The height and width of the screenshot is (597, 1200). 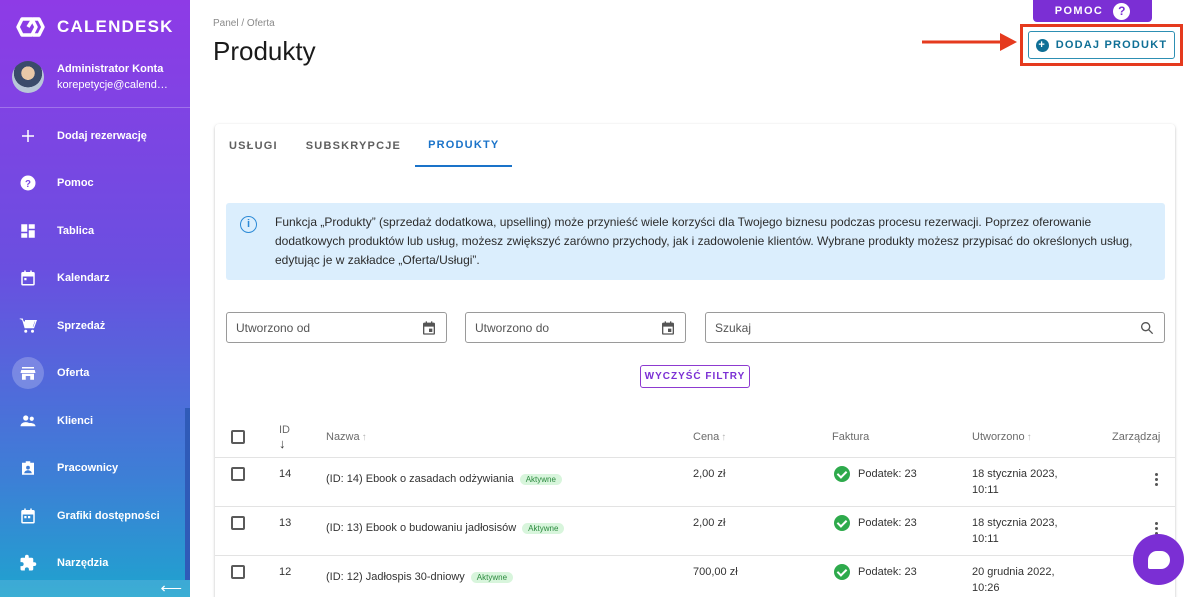 What do you see at coordinates (248, 224) in the screenshot?
I see `info-icon: i` at bounding box center [248, 224].